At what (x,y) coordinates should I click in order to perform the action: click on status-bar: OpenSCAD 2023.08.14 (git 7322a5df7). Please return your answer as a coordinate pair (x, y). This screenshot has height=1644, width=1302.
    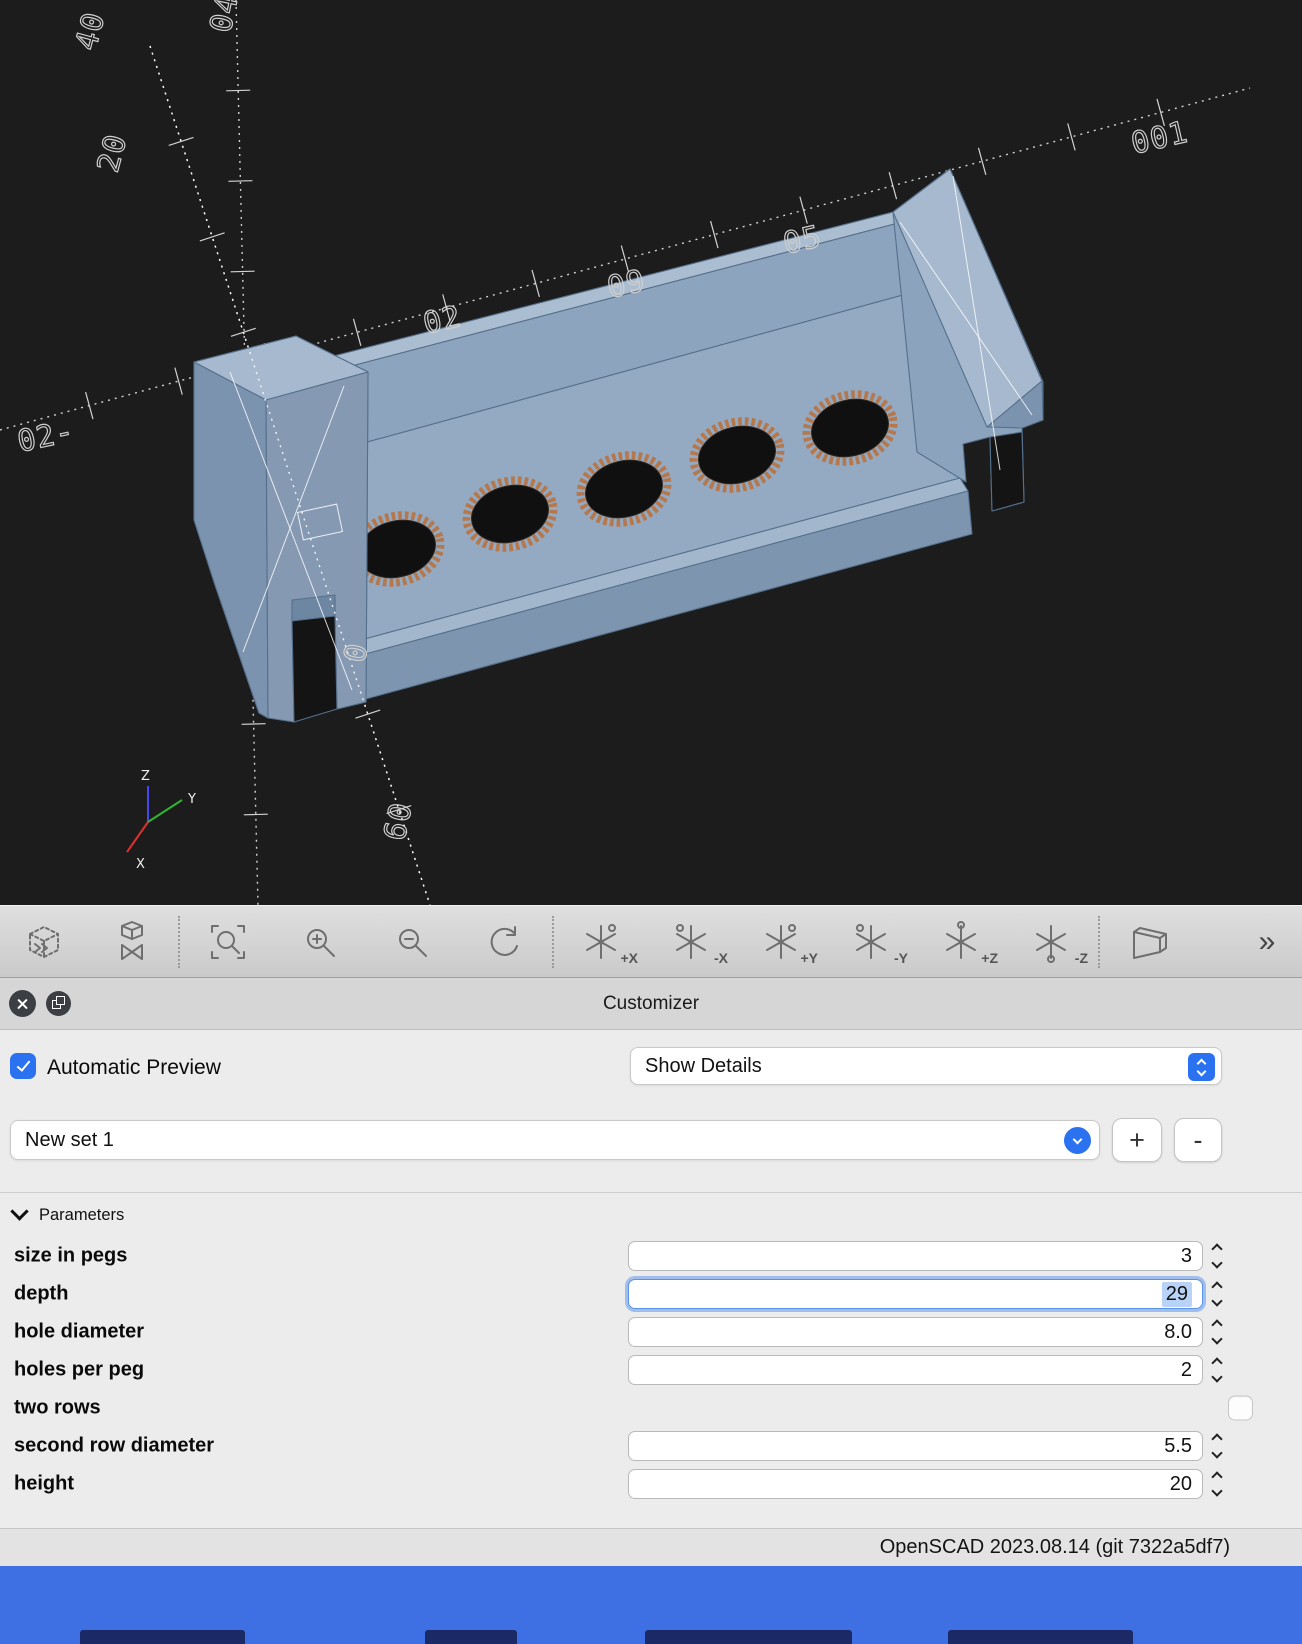
    Looking at the image, I should click on (651, 1547).